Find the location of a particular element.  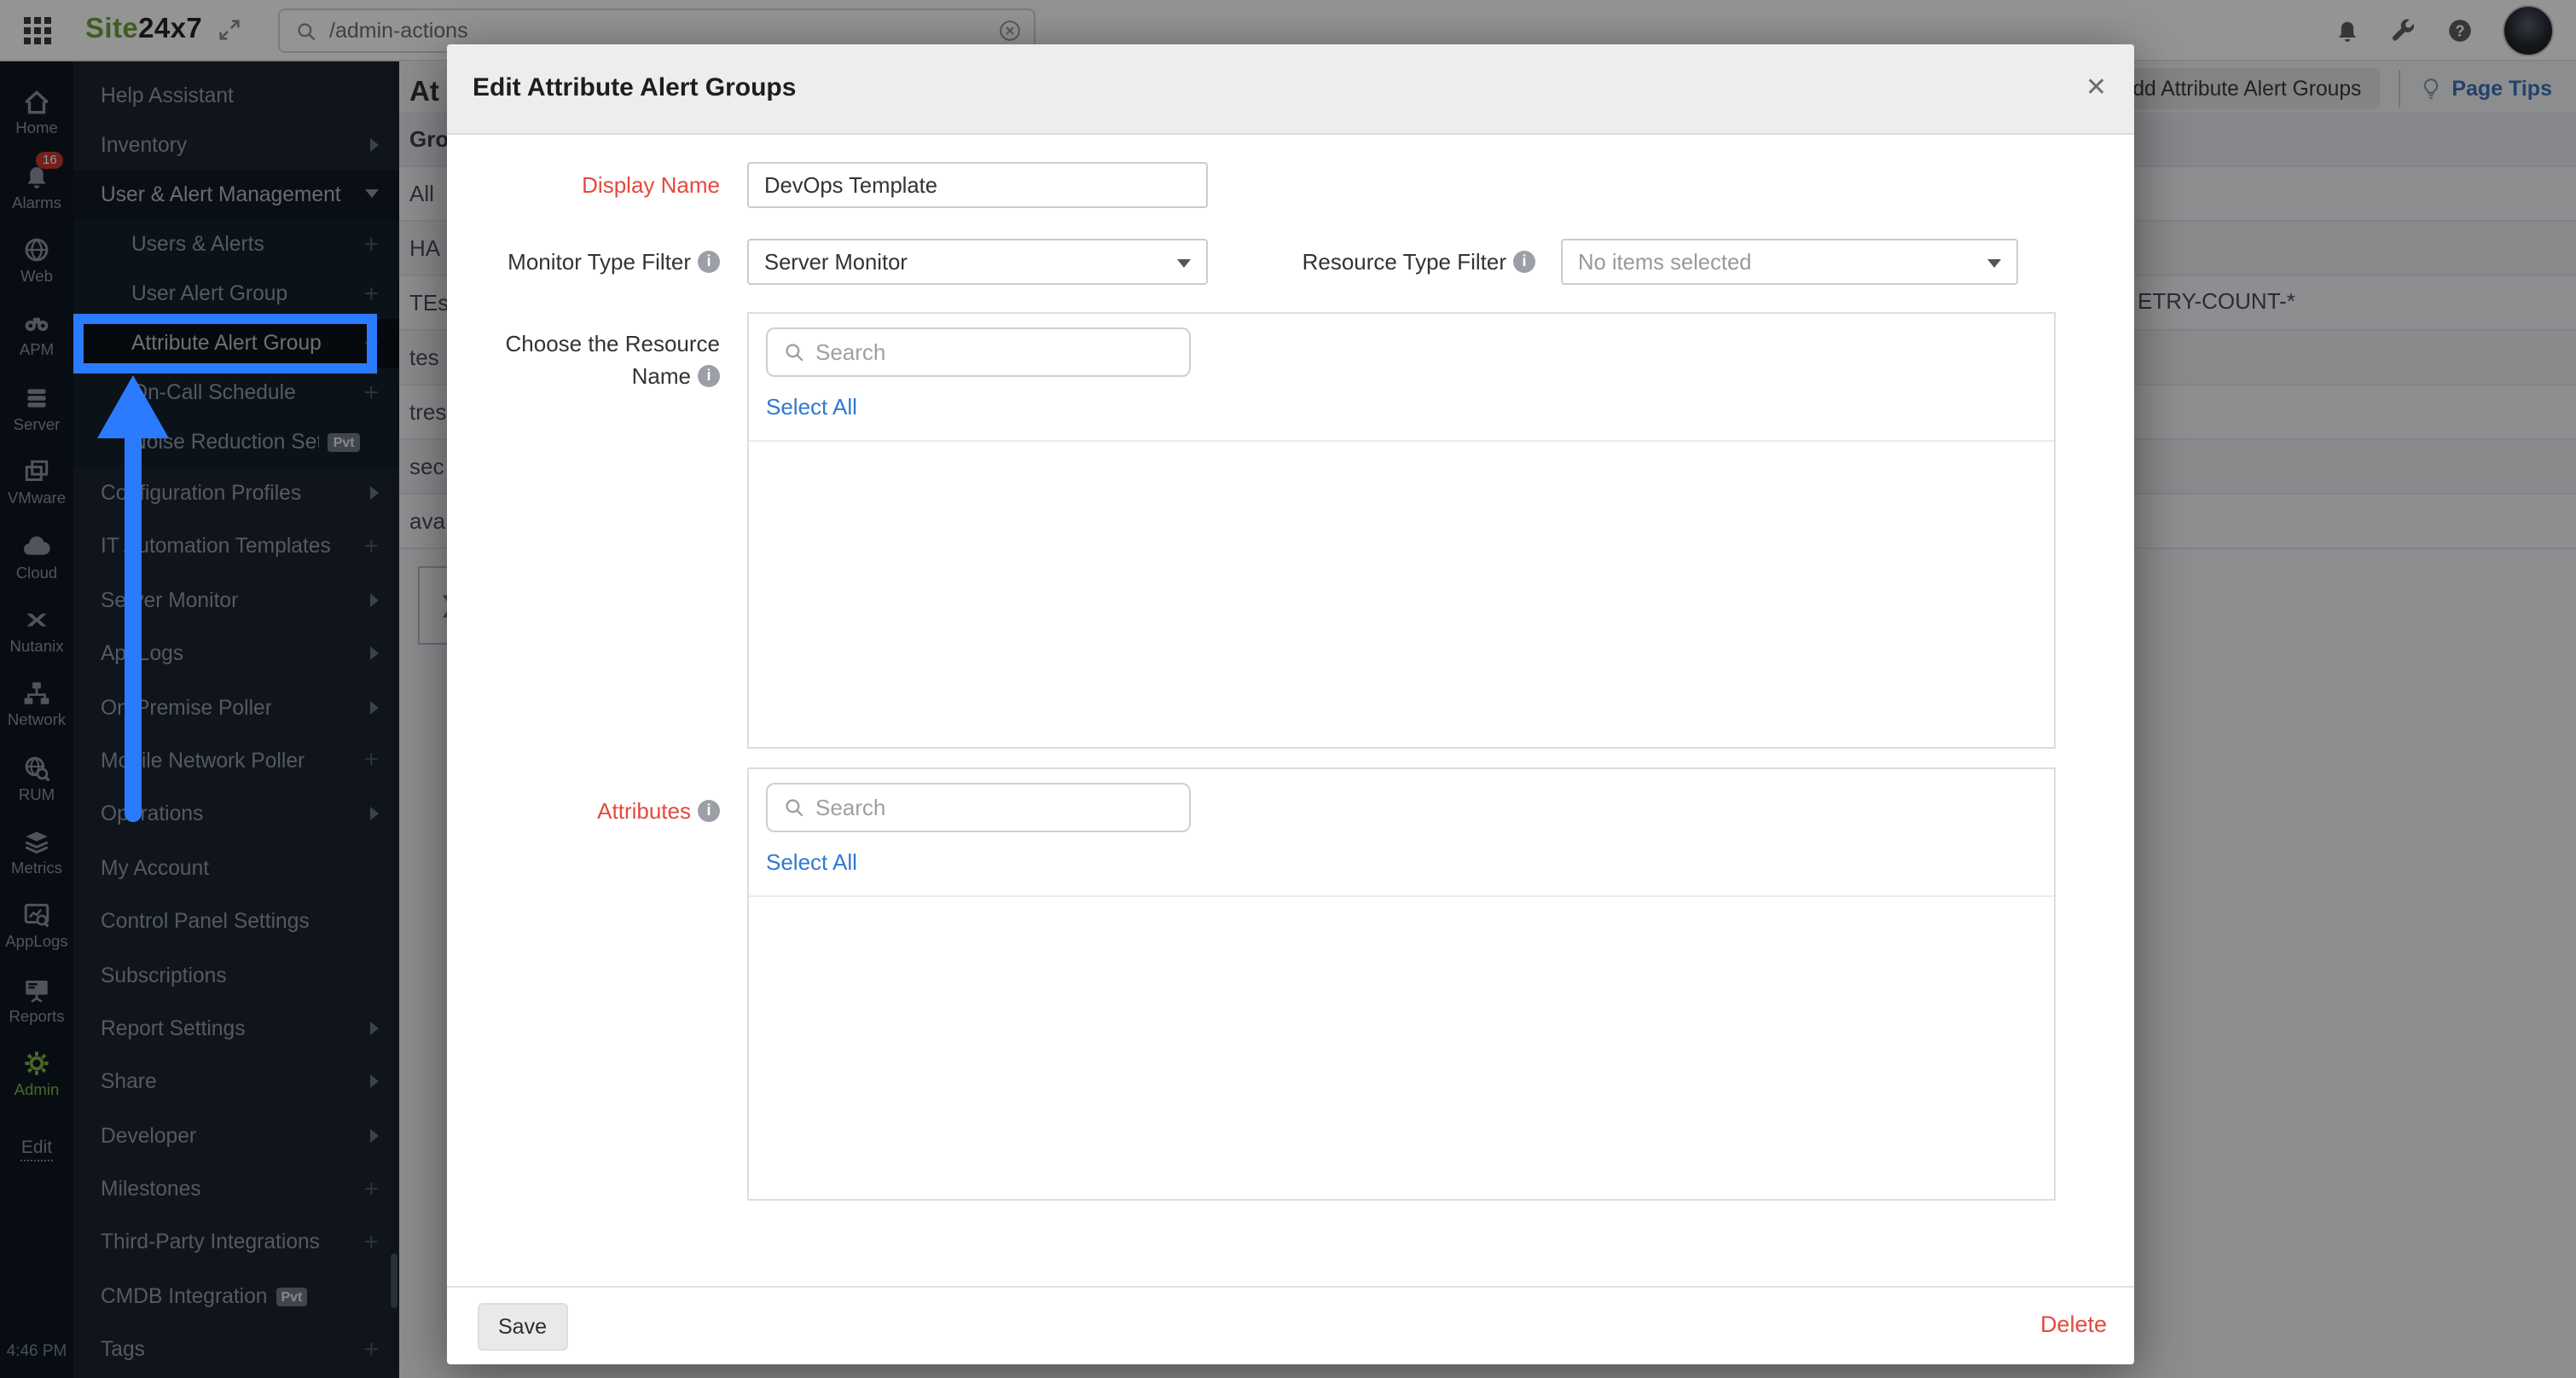

attributes-search-input: Search is located at coordinates (978, 807).